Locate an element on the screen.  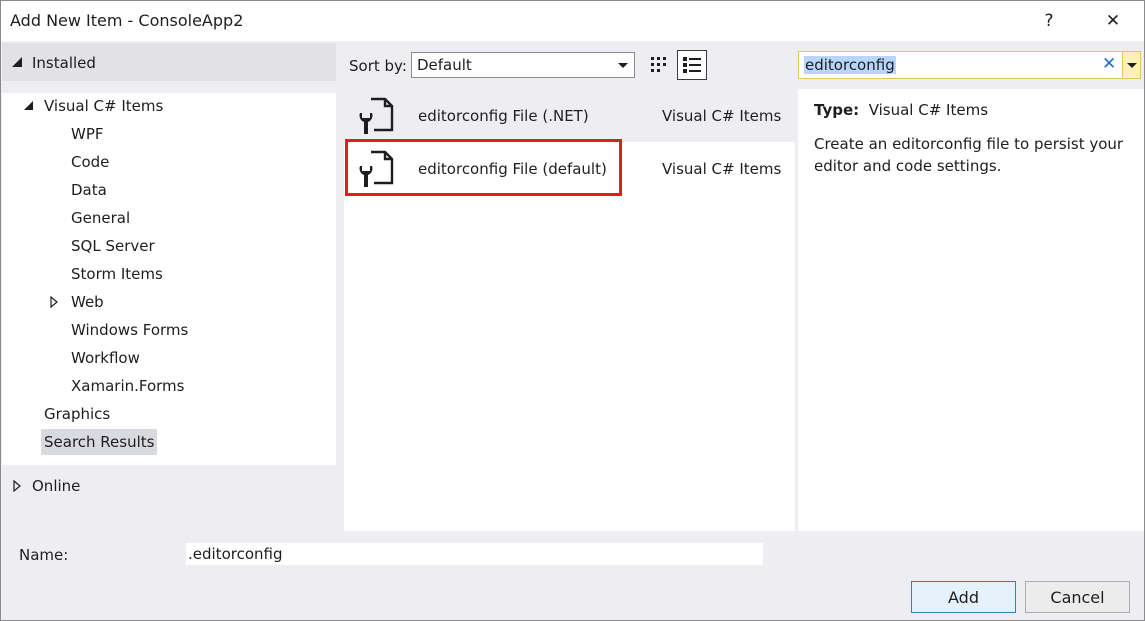
type-value: Visual C# Items is located at coordinates (928, 110).